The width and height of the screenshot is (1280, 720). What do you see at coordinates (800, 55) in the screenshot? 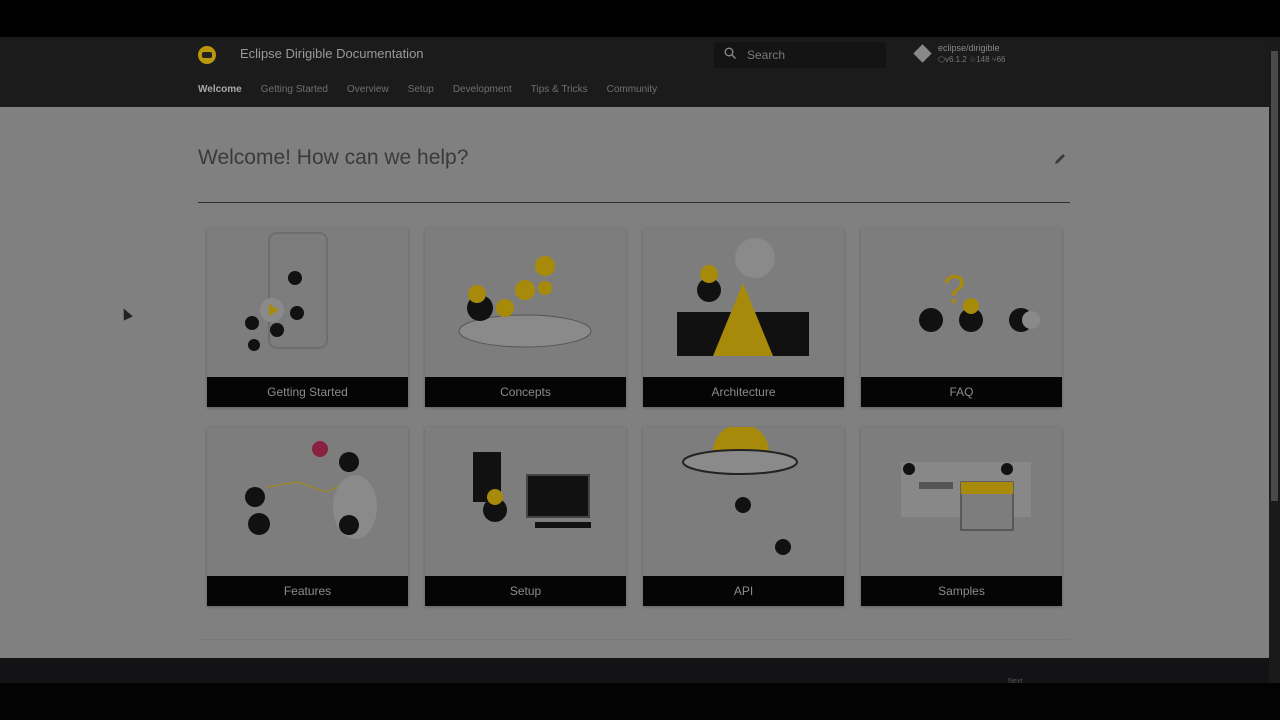
I see `search-input: Search` at bounding box center [800, 55].